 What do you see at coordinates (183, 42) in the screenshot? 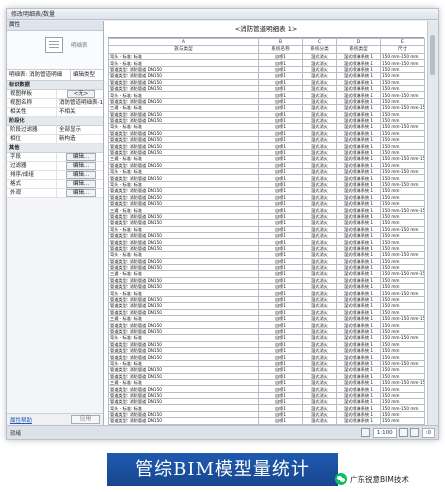
I see `table-cell: A` at bounding box center [183, 42].